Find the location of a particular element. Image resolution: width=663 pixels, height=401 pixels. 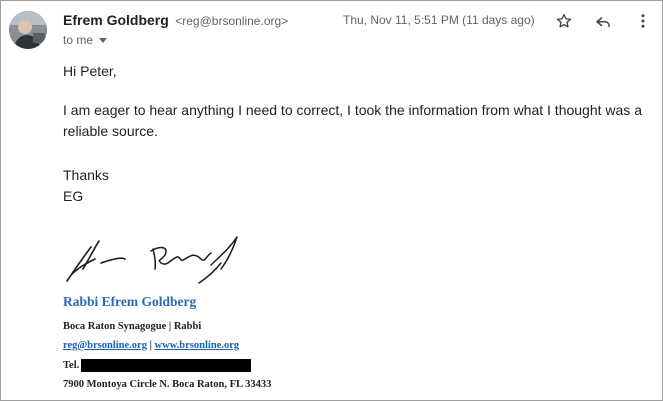

more-options-button is located at coordinates (643, 21).